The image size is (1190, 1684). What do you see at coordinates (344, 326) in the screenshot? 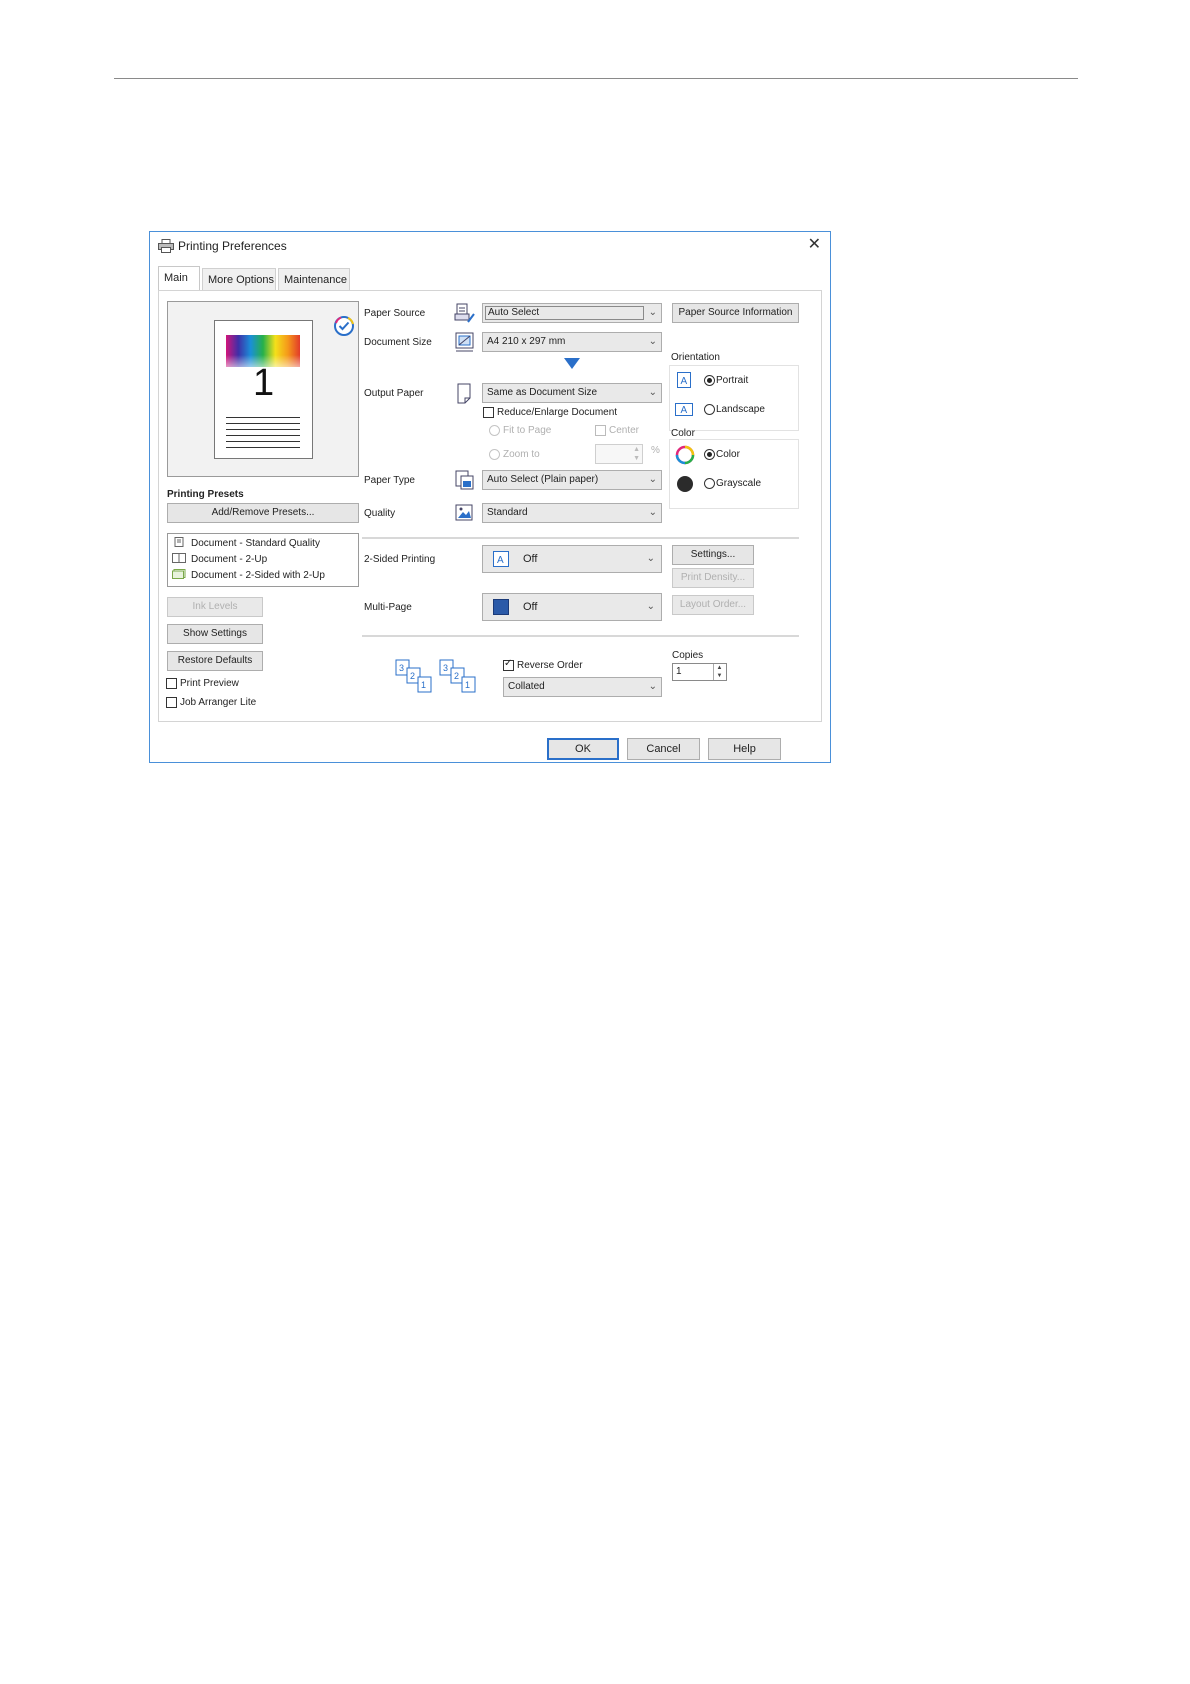
I see `check-circle-icon` at bounding box center [344, 326].